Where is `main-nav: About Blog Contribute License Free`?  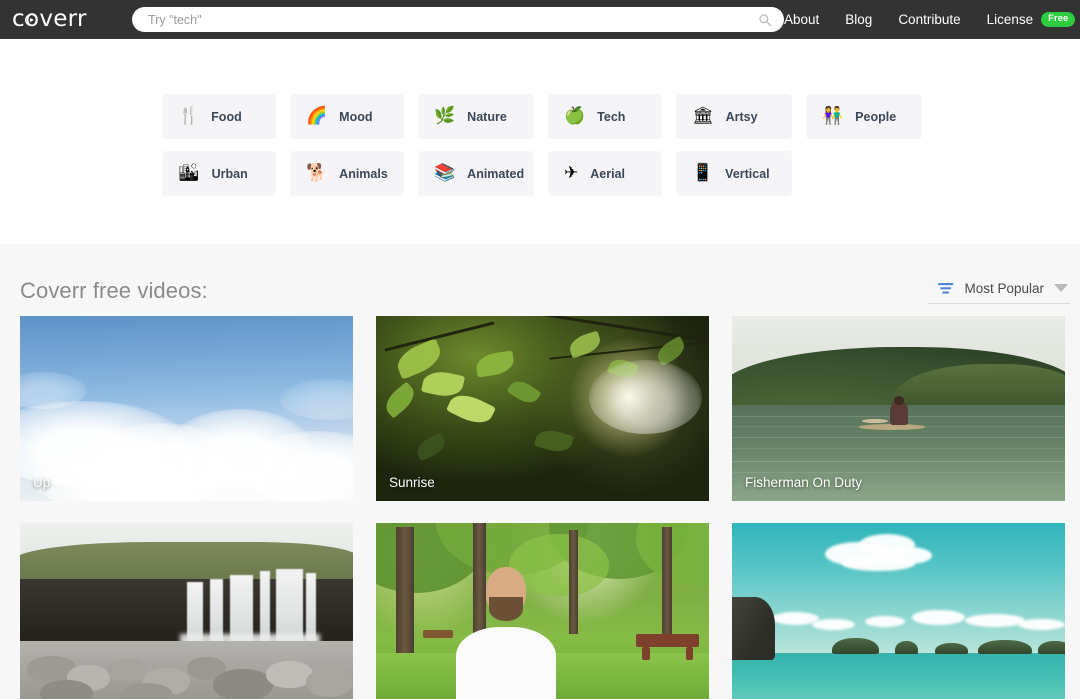 main-nav: About Blog Contribute License Free is located at coordinates (932, 19).